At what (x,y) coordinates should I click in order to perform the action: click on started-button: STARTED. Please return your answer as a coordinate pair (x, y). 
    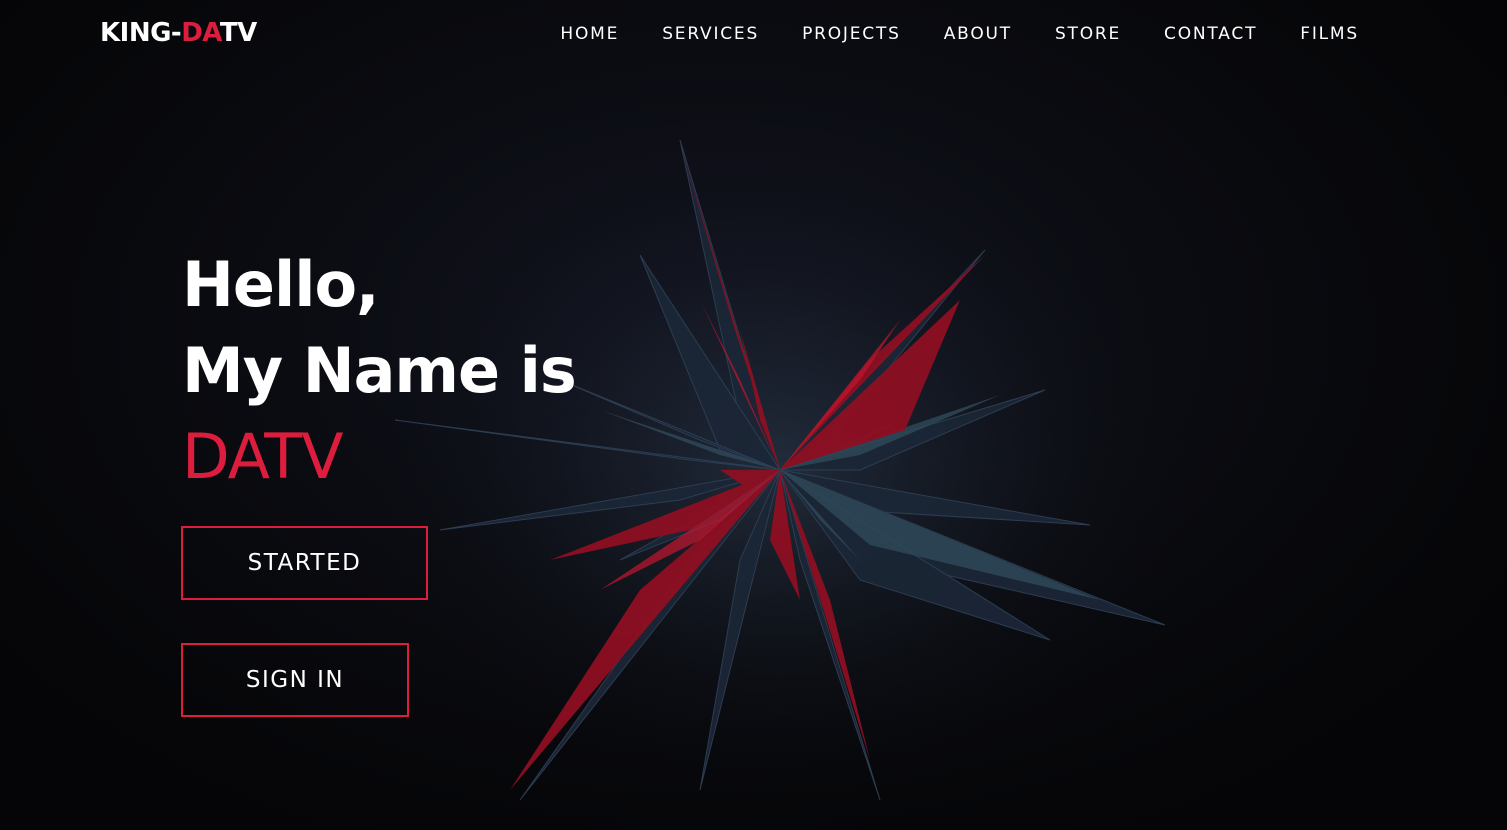
    Looking at the image, I should click on (304, 563).